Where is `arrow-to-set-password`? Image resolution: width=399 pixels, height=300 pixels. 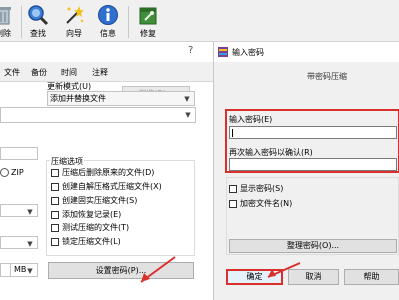
arrow-to-set-password is located at coordinates (158, 269).